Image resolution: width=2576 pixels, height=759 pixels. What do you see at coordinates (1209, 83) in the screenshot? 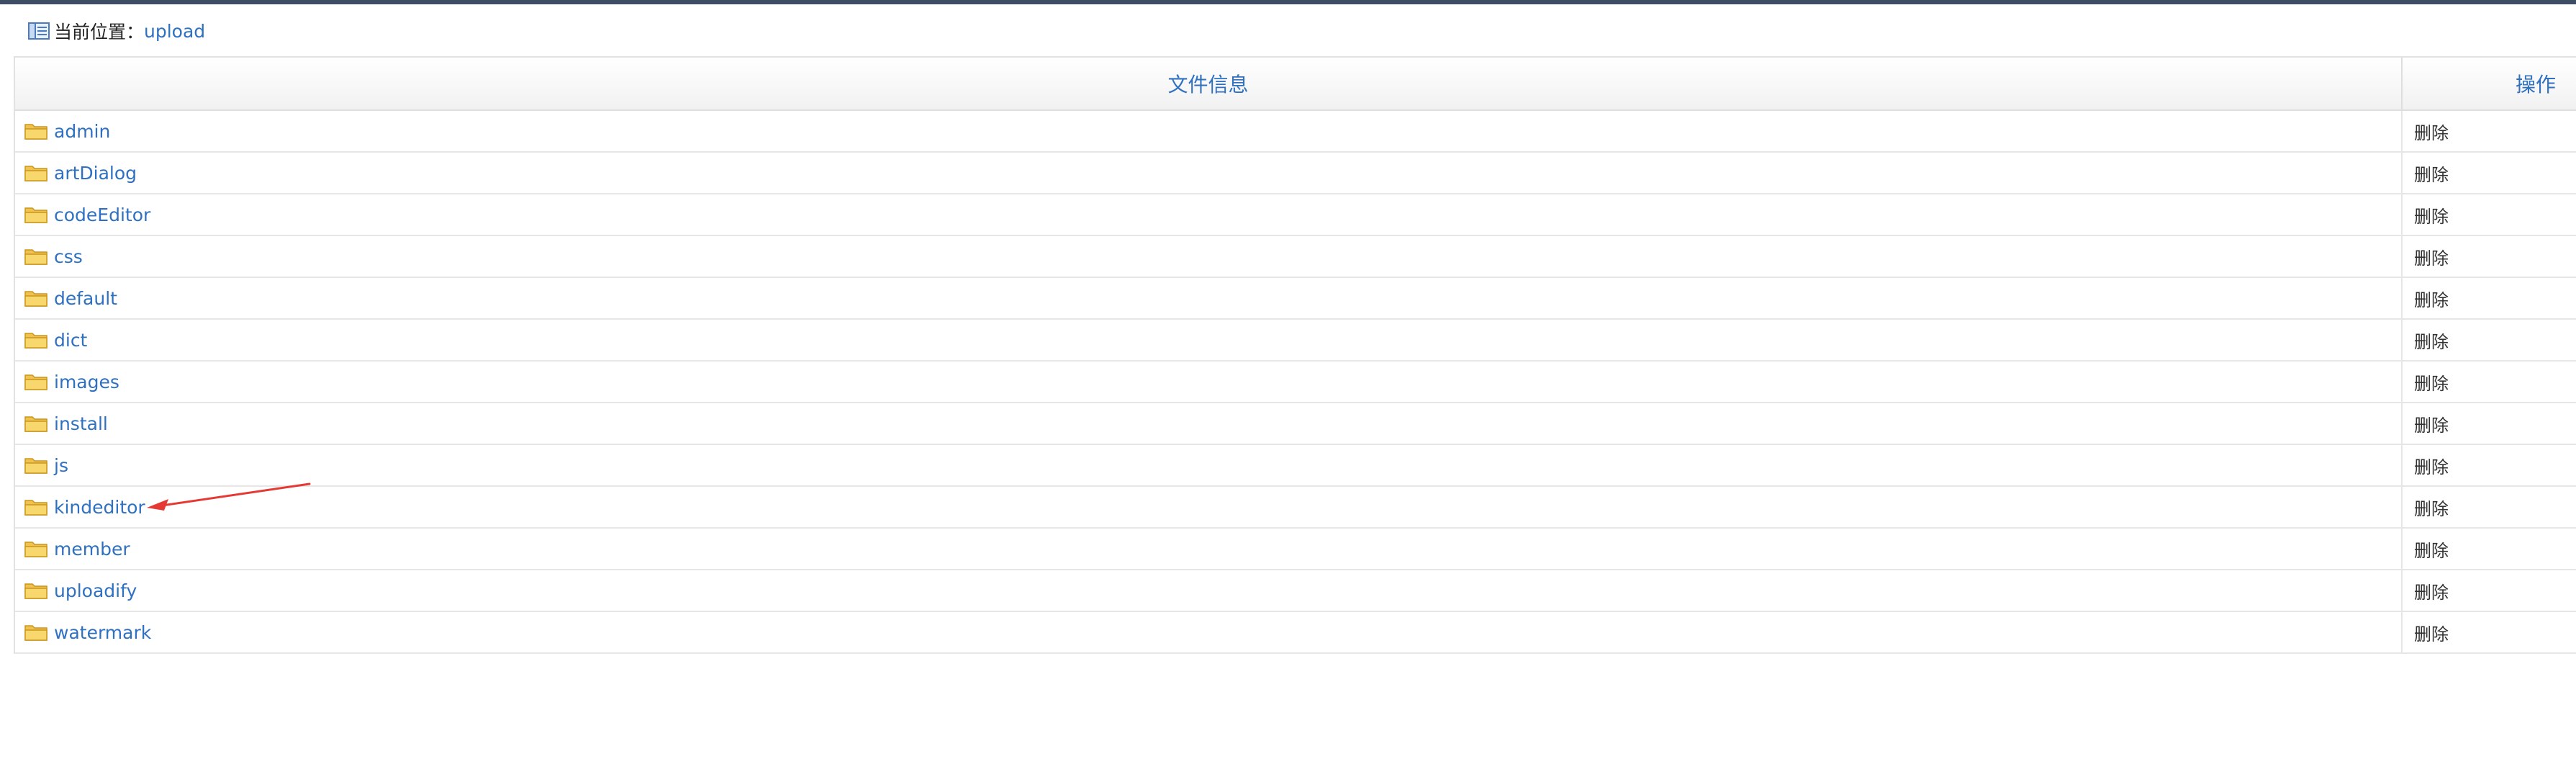
I see `header-file-info: 文件信息` at bounding box center [1209, 83].